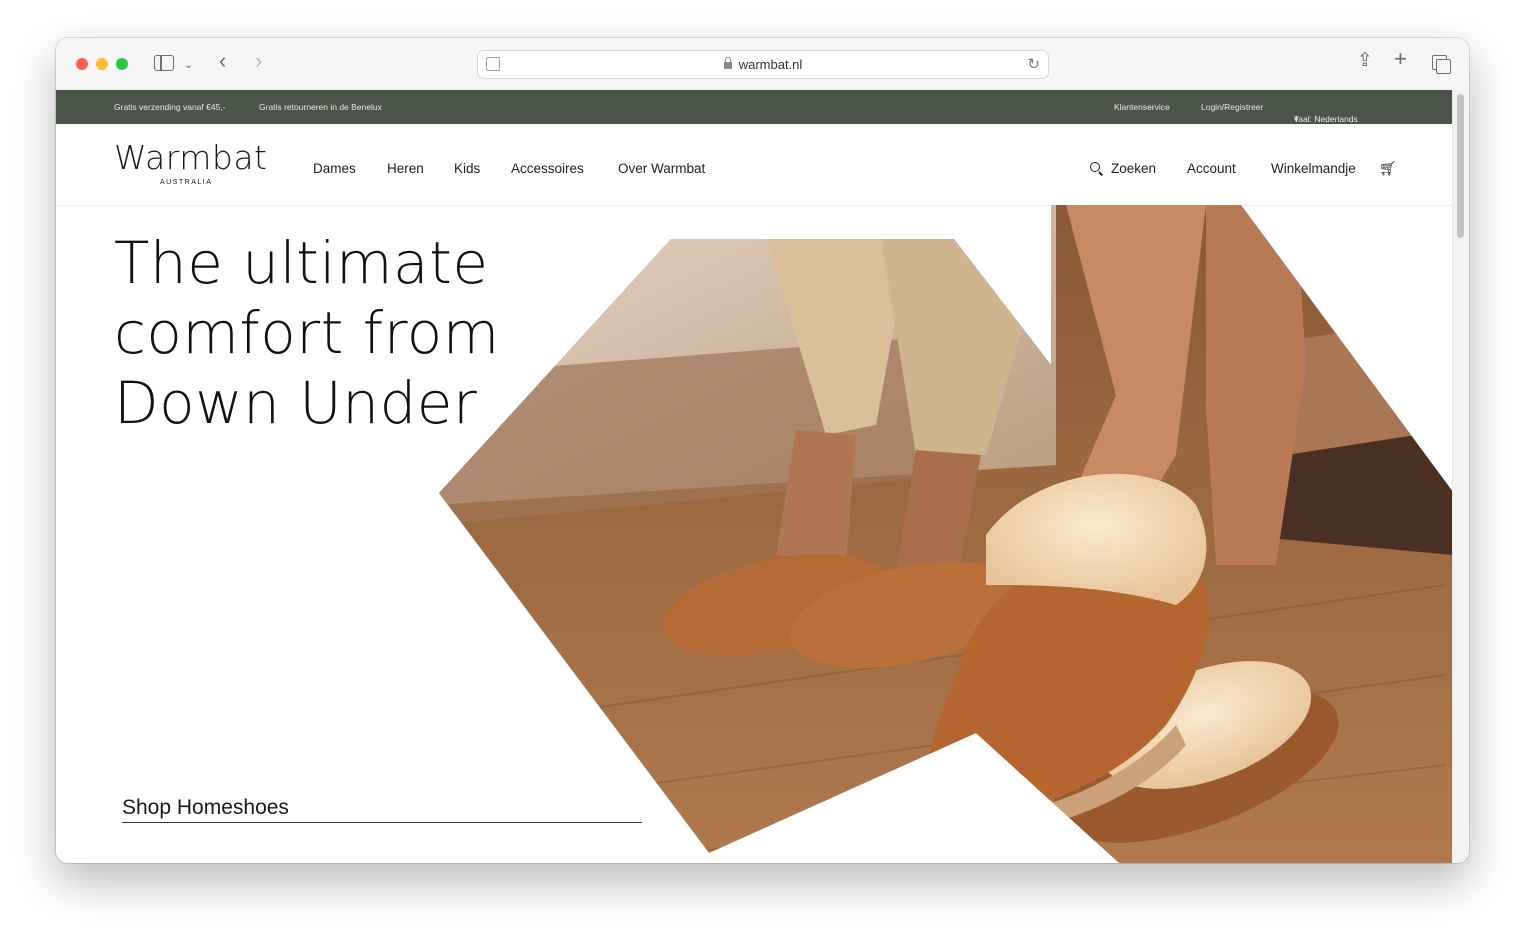  I want to click on warmbat-logo: Warmbat AUSTRALIA, so click(191, 162).